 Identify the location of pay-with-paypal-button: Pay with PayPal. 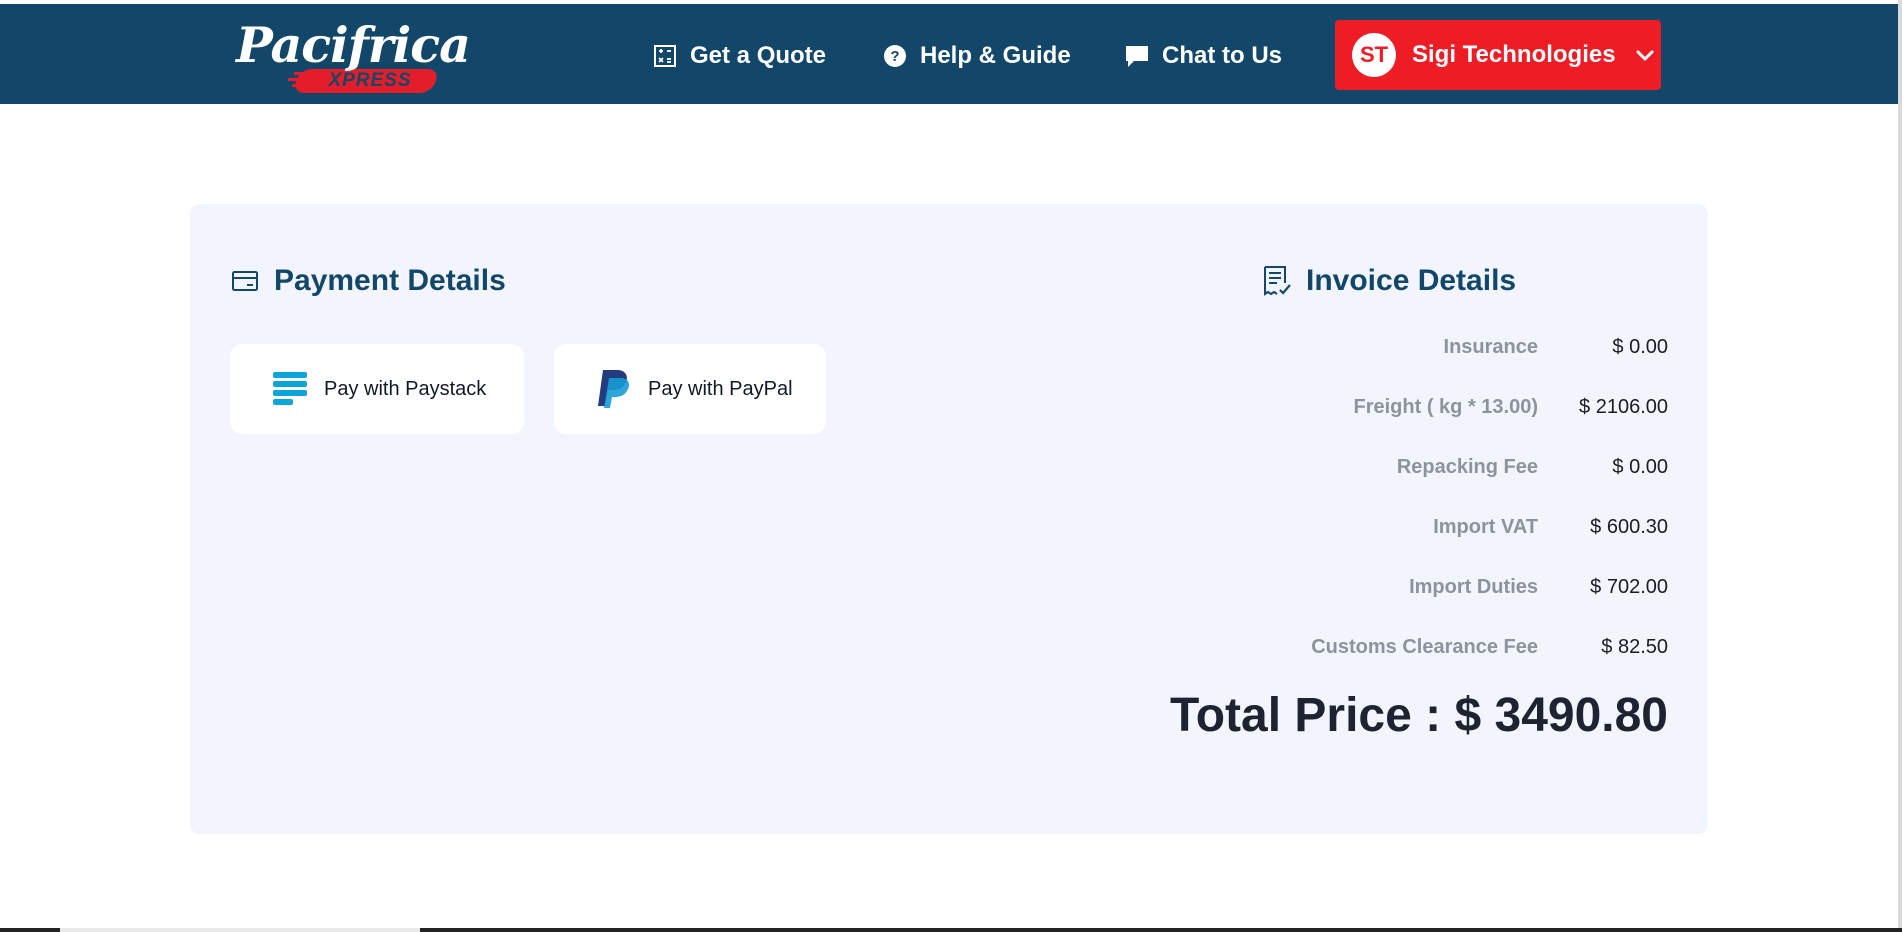
(690, 389).